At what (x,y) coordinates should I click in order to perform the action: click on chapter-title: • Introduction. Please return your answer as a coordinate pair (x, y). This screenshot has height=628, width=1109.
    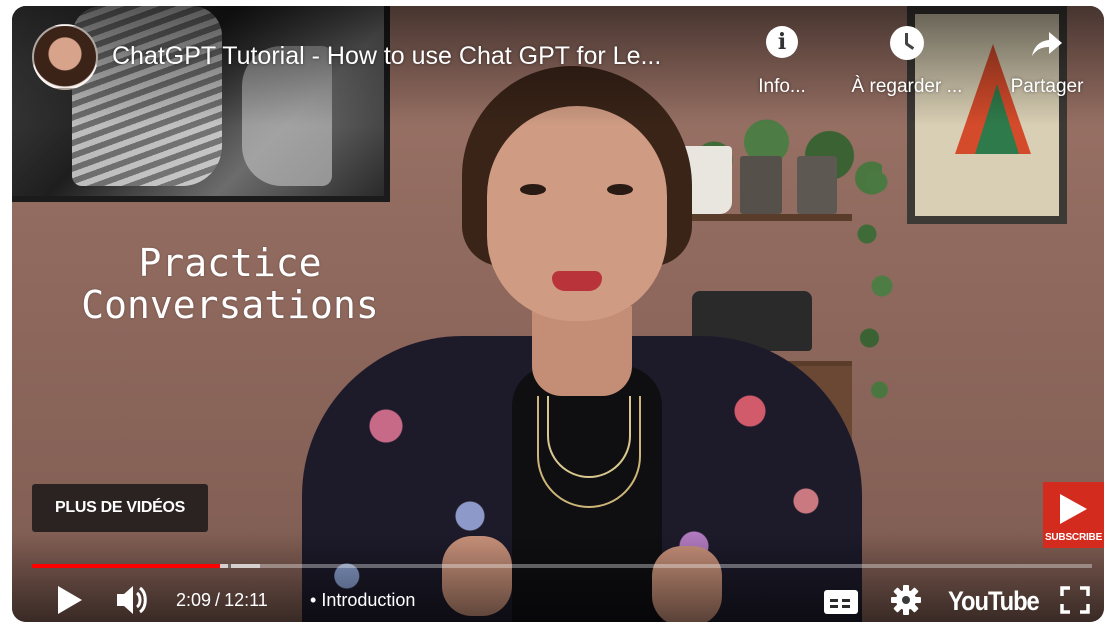
    Looking at the image, I should click on (362, 600).